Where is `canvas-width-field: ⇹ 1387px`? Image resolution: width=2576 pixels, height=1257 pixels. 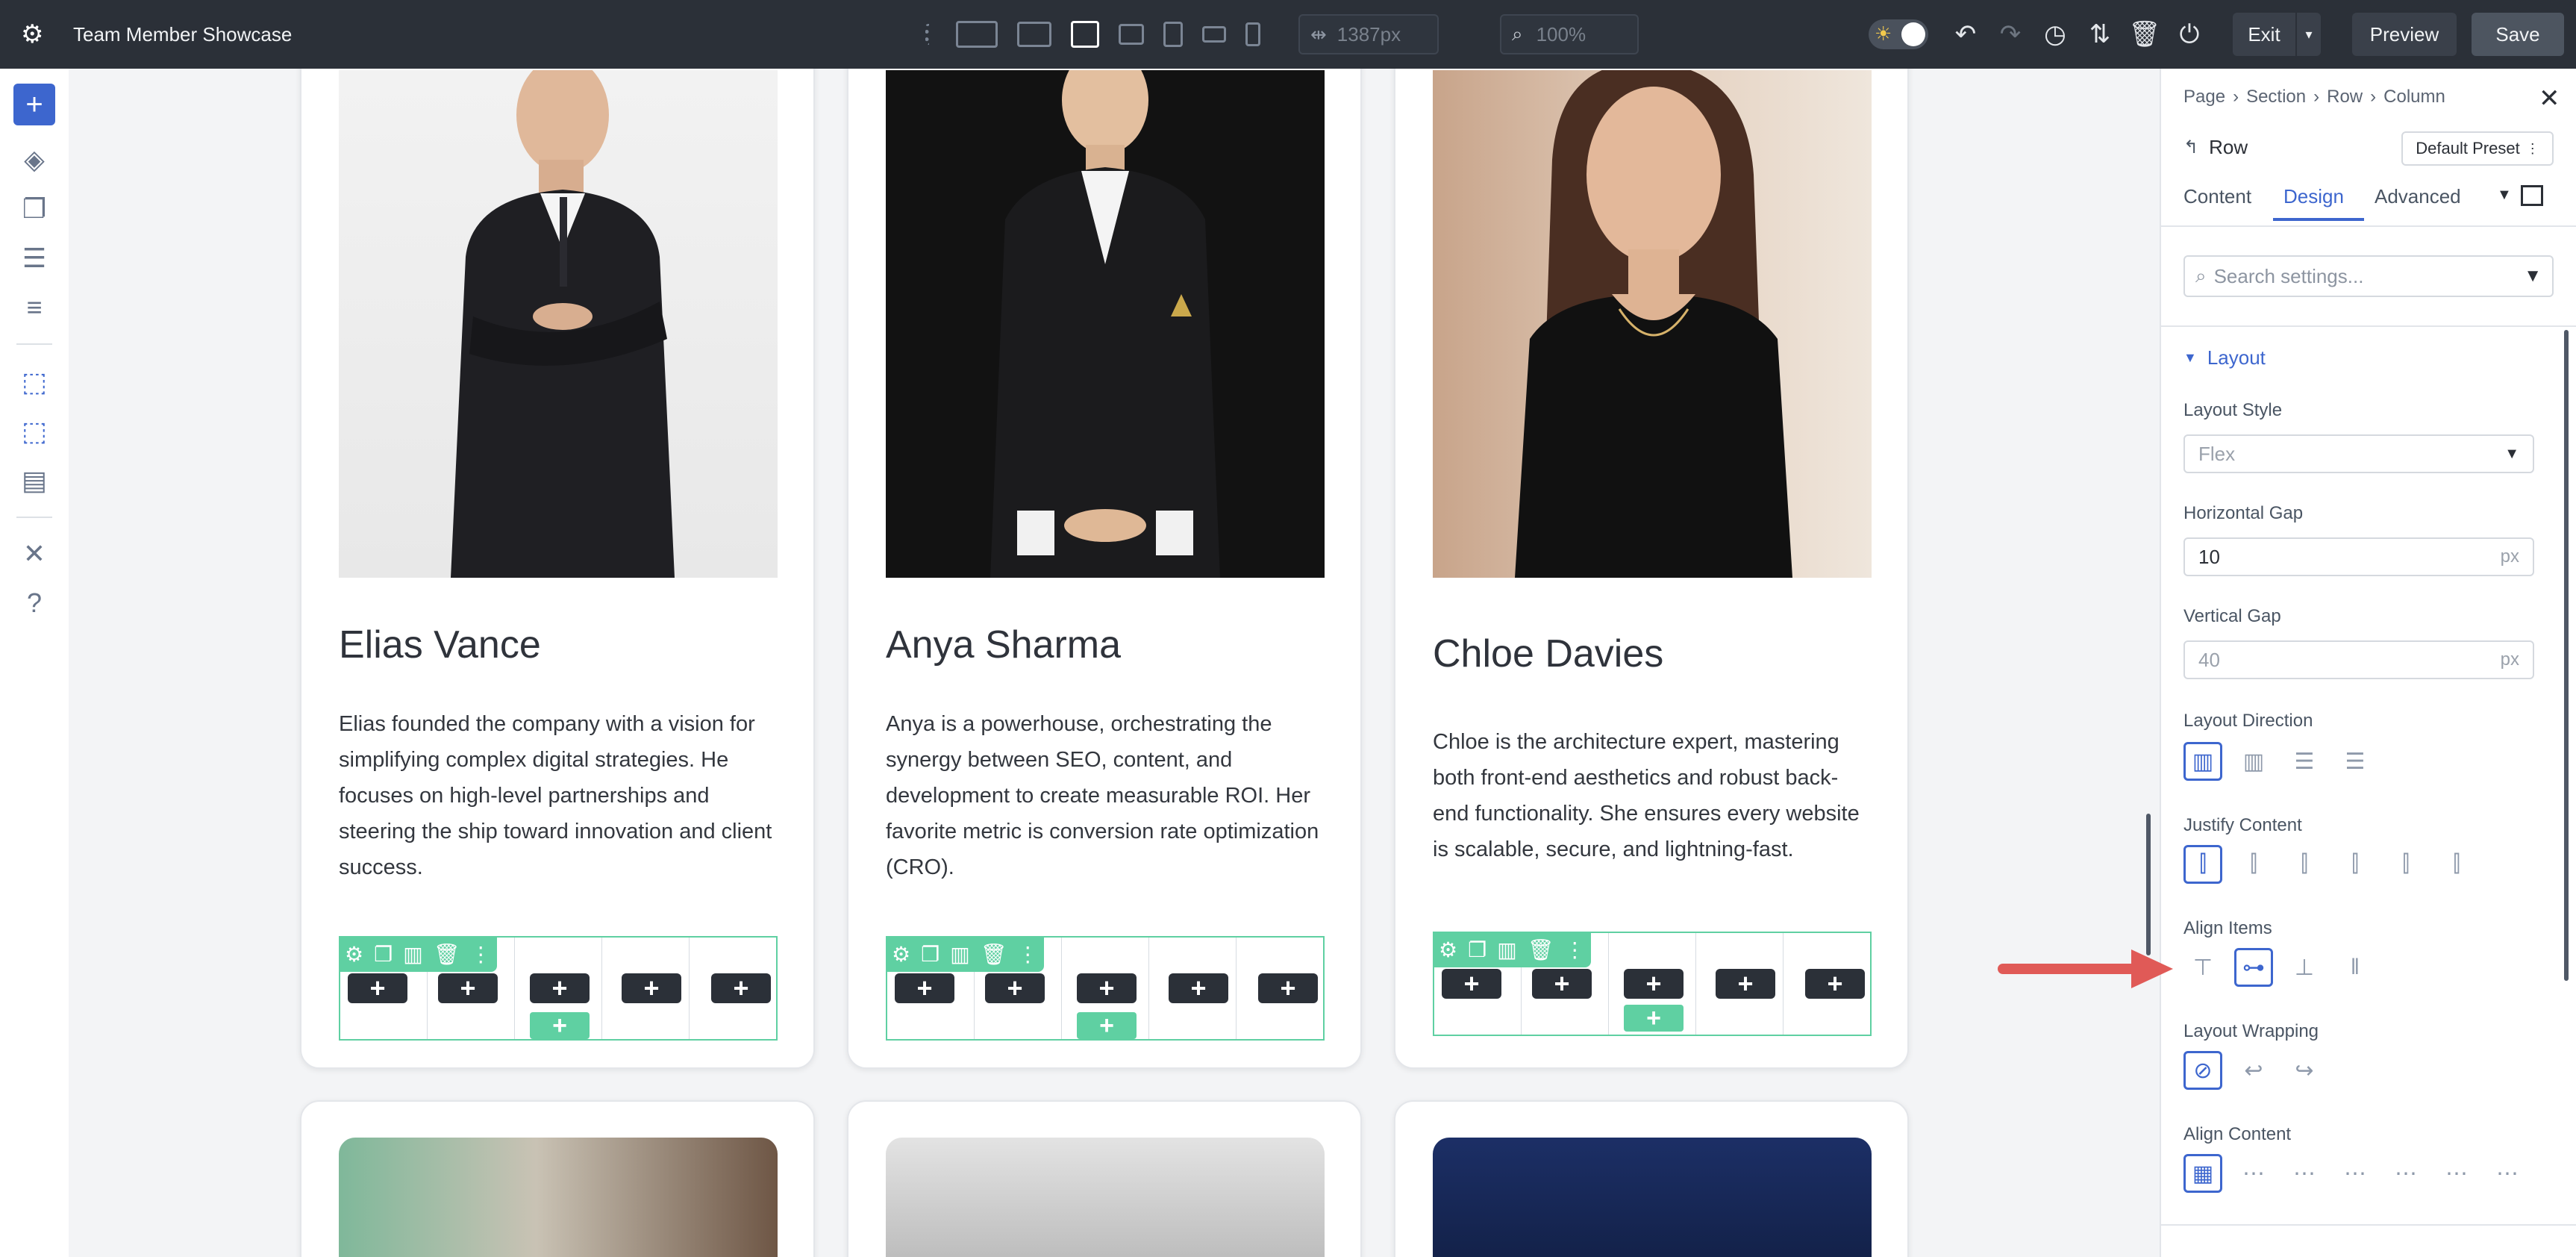 canvas-width-field: ⇹ 1387px is located at coordinates (1368, 34).